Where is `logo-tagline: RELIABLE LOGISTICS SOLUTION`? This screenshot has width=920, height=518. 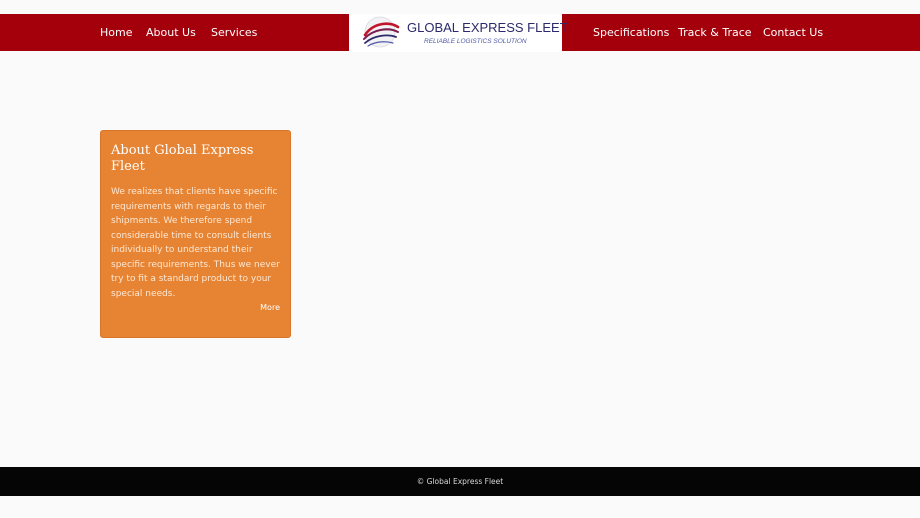
logo-tagline: RELIABLE LOGISTICS SOLUTION is located at coordinates (475, 41).